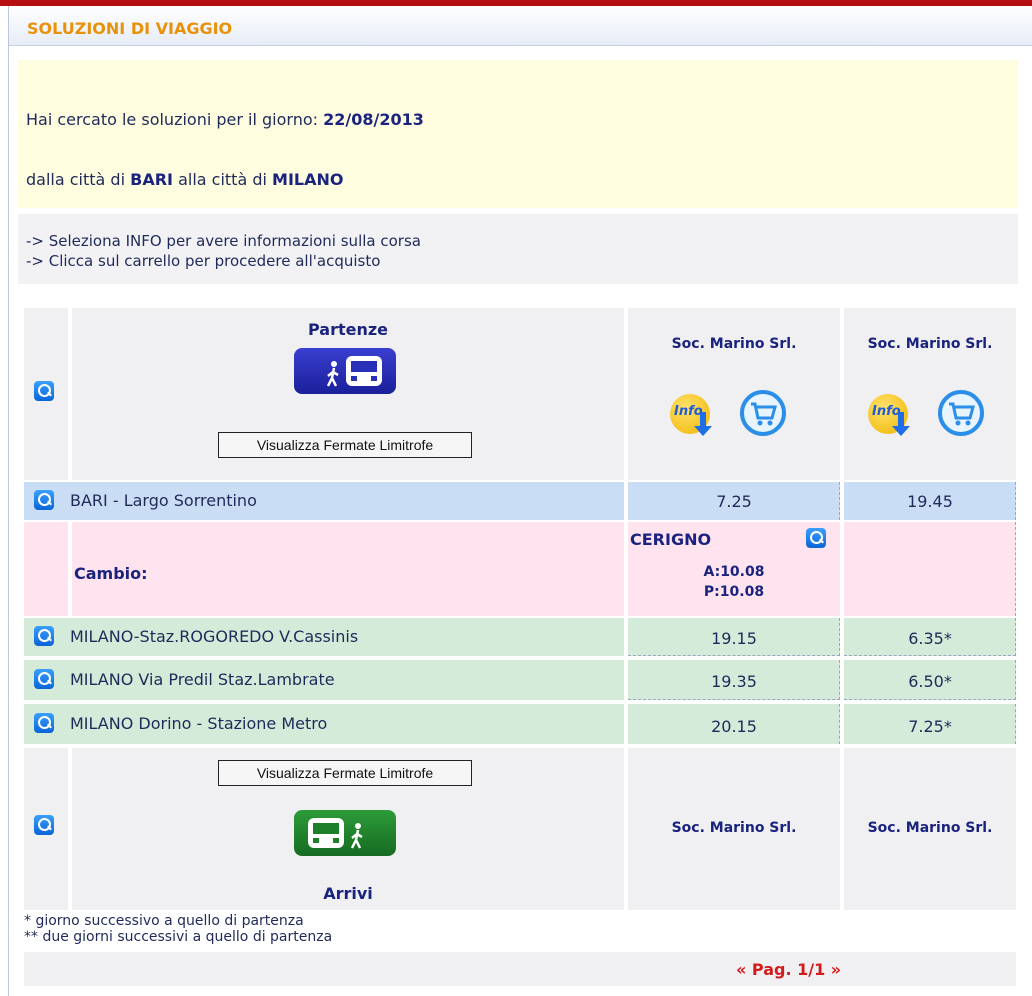 This screenshot has height=996, width=1032. I want to click on arrival-time: 20.15, so click(734, 726).